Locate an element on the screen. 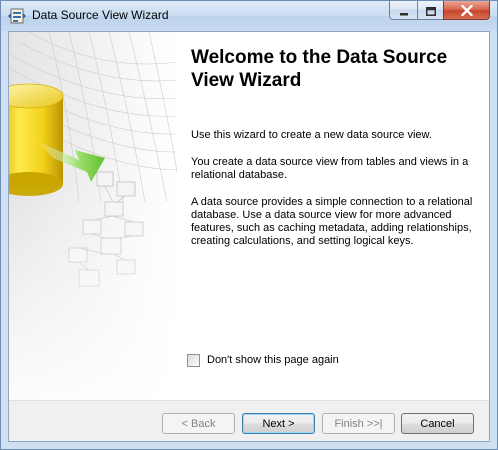  minimize-icon is located at coordinates (404, 10).